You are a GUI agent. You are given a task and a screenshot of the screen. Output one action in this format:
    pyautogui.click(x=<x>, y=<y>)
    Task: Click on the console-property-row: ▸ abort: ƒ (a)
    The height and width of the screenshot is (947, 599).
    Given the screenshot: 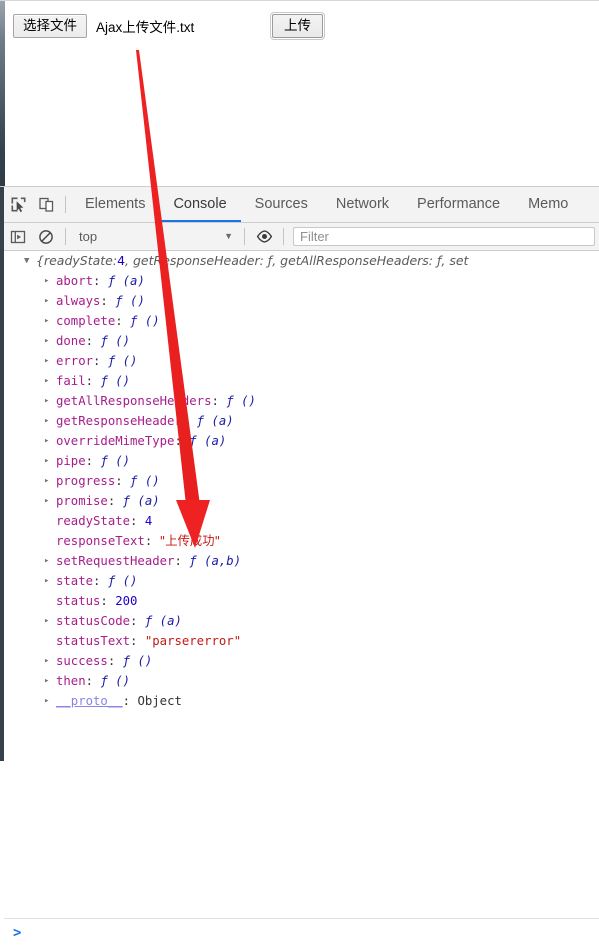 What is the action you would take?
    pyautogui.click(x=301, y=281)
    